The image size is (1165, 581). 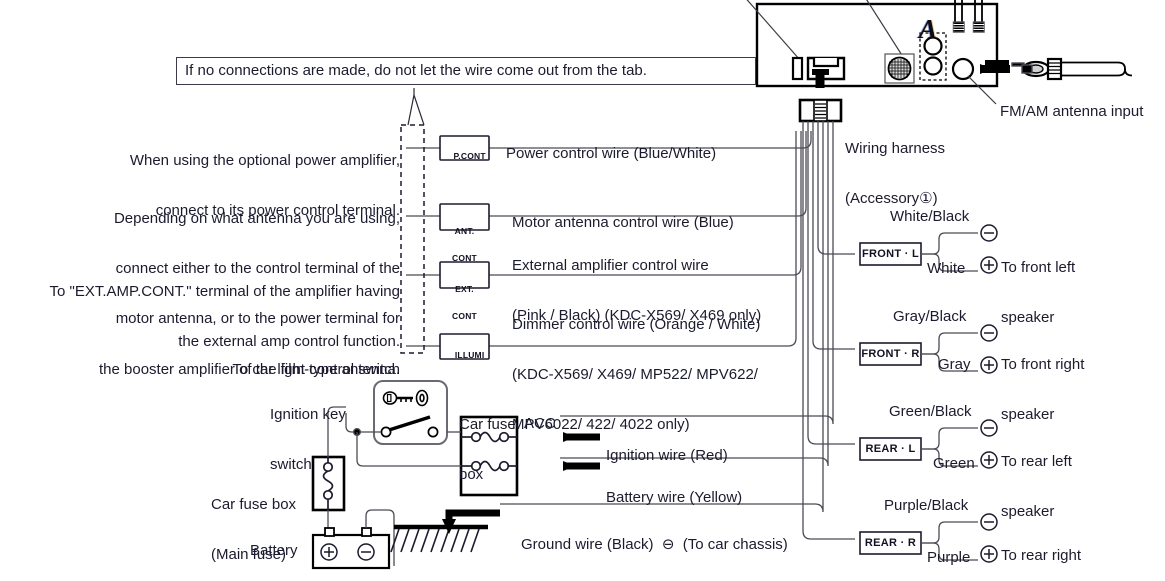 I want to click on tab-bracket-dashed, so click(x=412, y=239).